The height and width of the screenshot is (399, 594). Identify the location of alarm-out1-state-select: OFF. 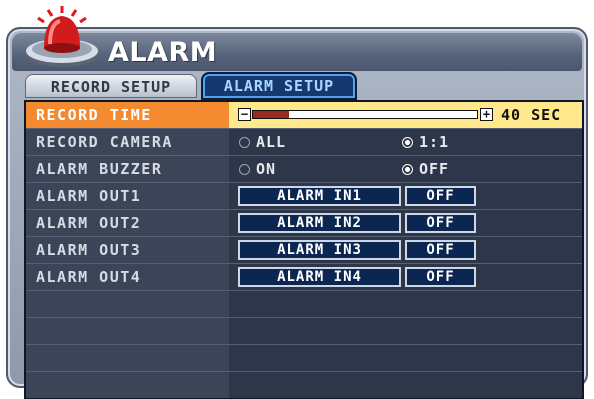
(440, 196).